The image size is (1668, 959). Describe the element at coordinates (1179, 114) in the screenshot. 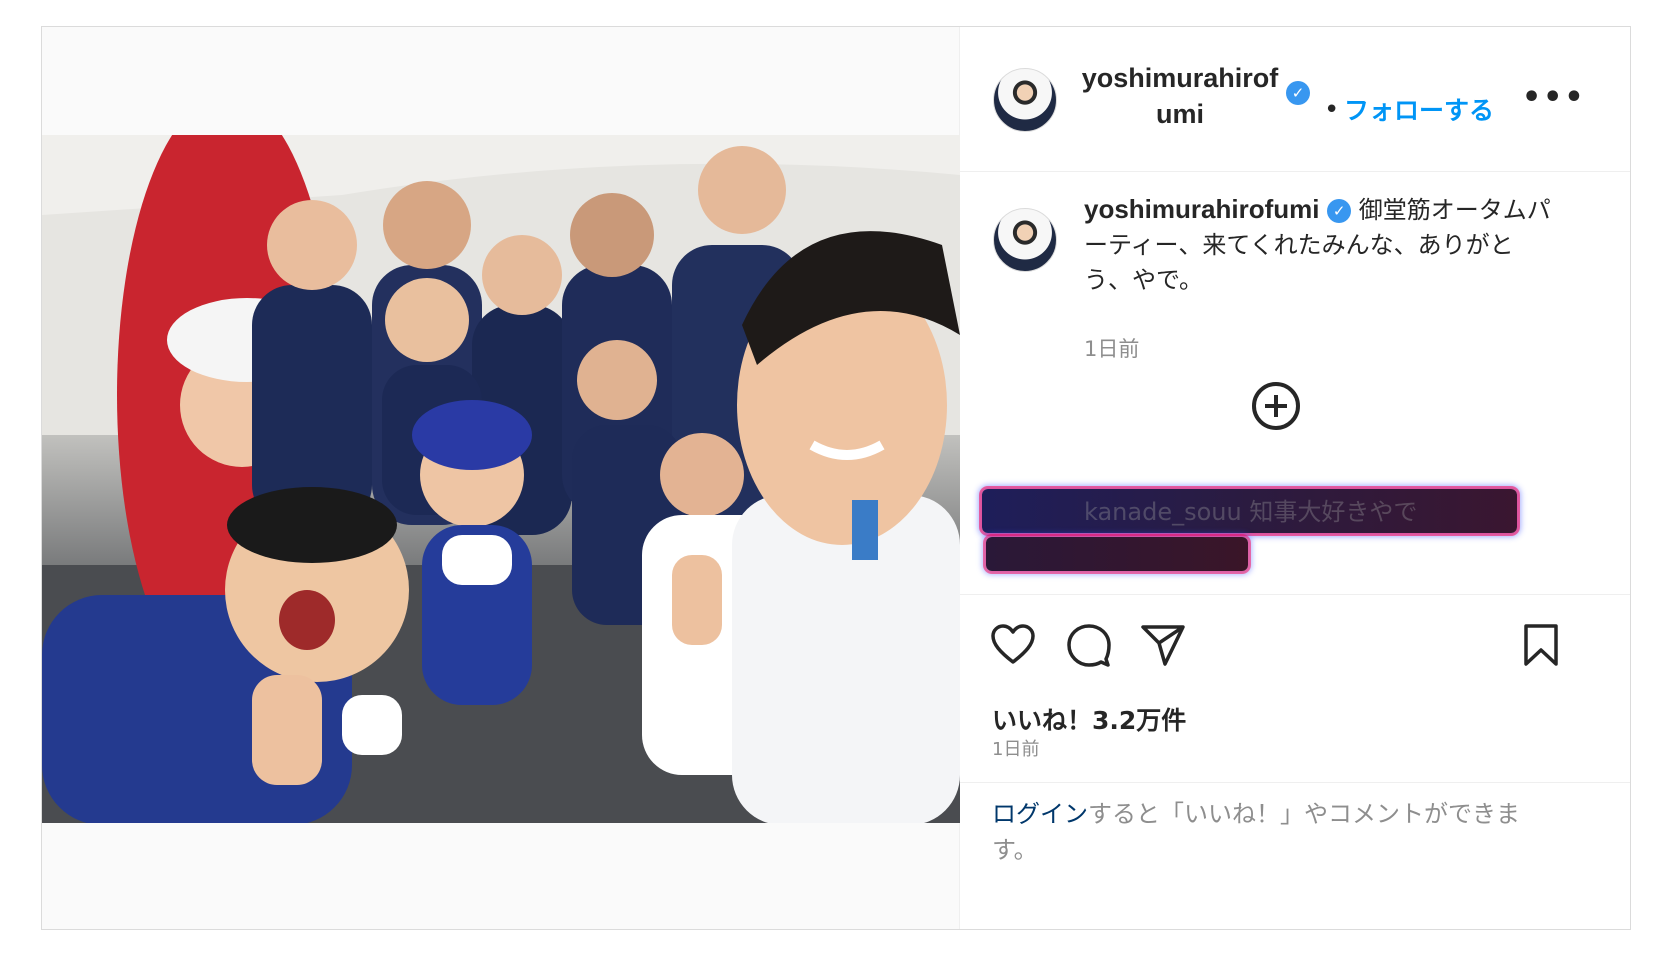

I see `author-username-line2: umi` at that location.